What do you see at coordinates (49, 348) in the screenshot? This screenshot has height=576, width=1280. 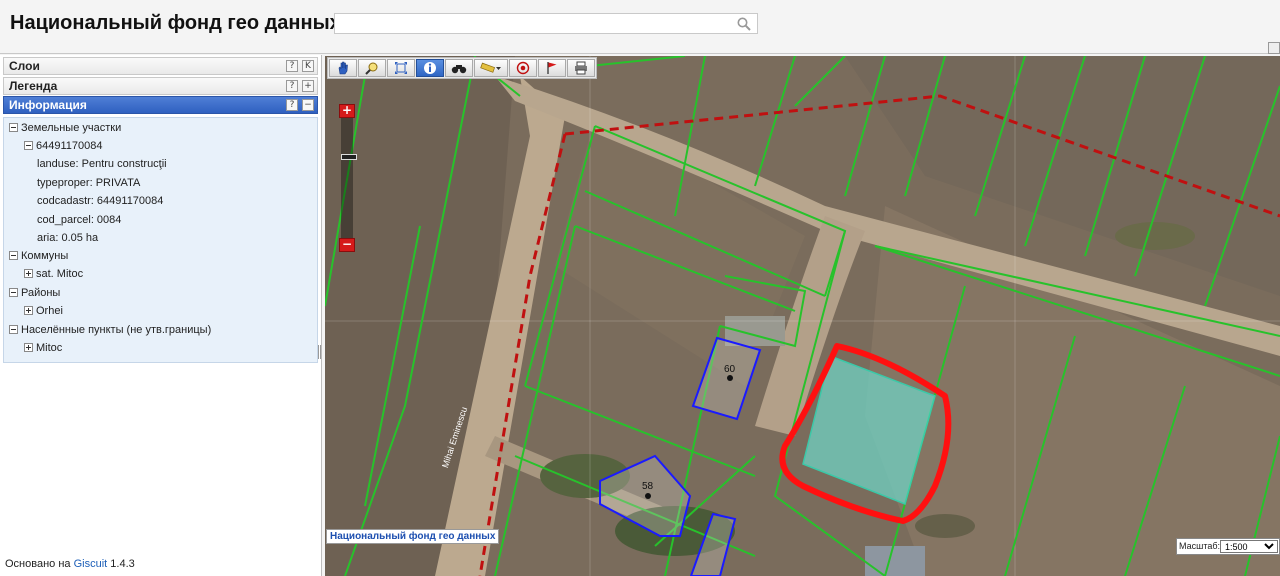 I see `tree-label: Mitoc` at bounding box center [49, 348].